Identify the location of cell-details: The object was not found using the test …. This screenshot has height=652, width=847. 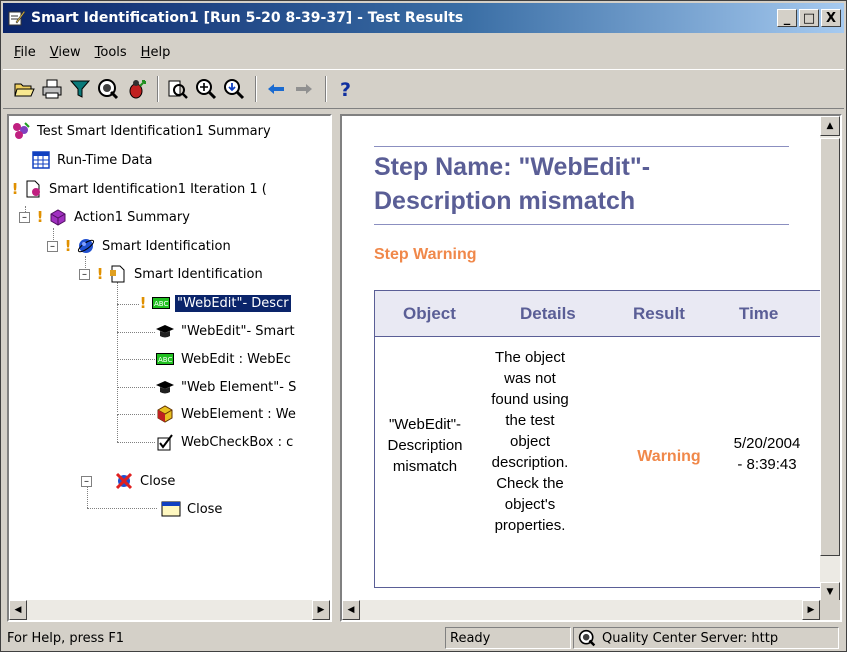
(530, 441).